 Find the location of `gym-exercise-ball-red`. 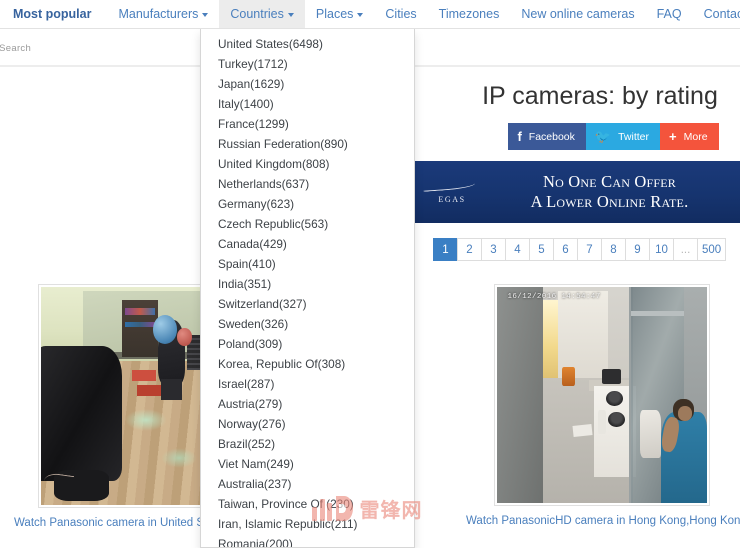

gym-exercise-ball-red is located at coordinates (184, 337).